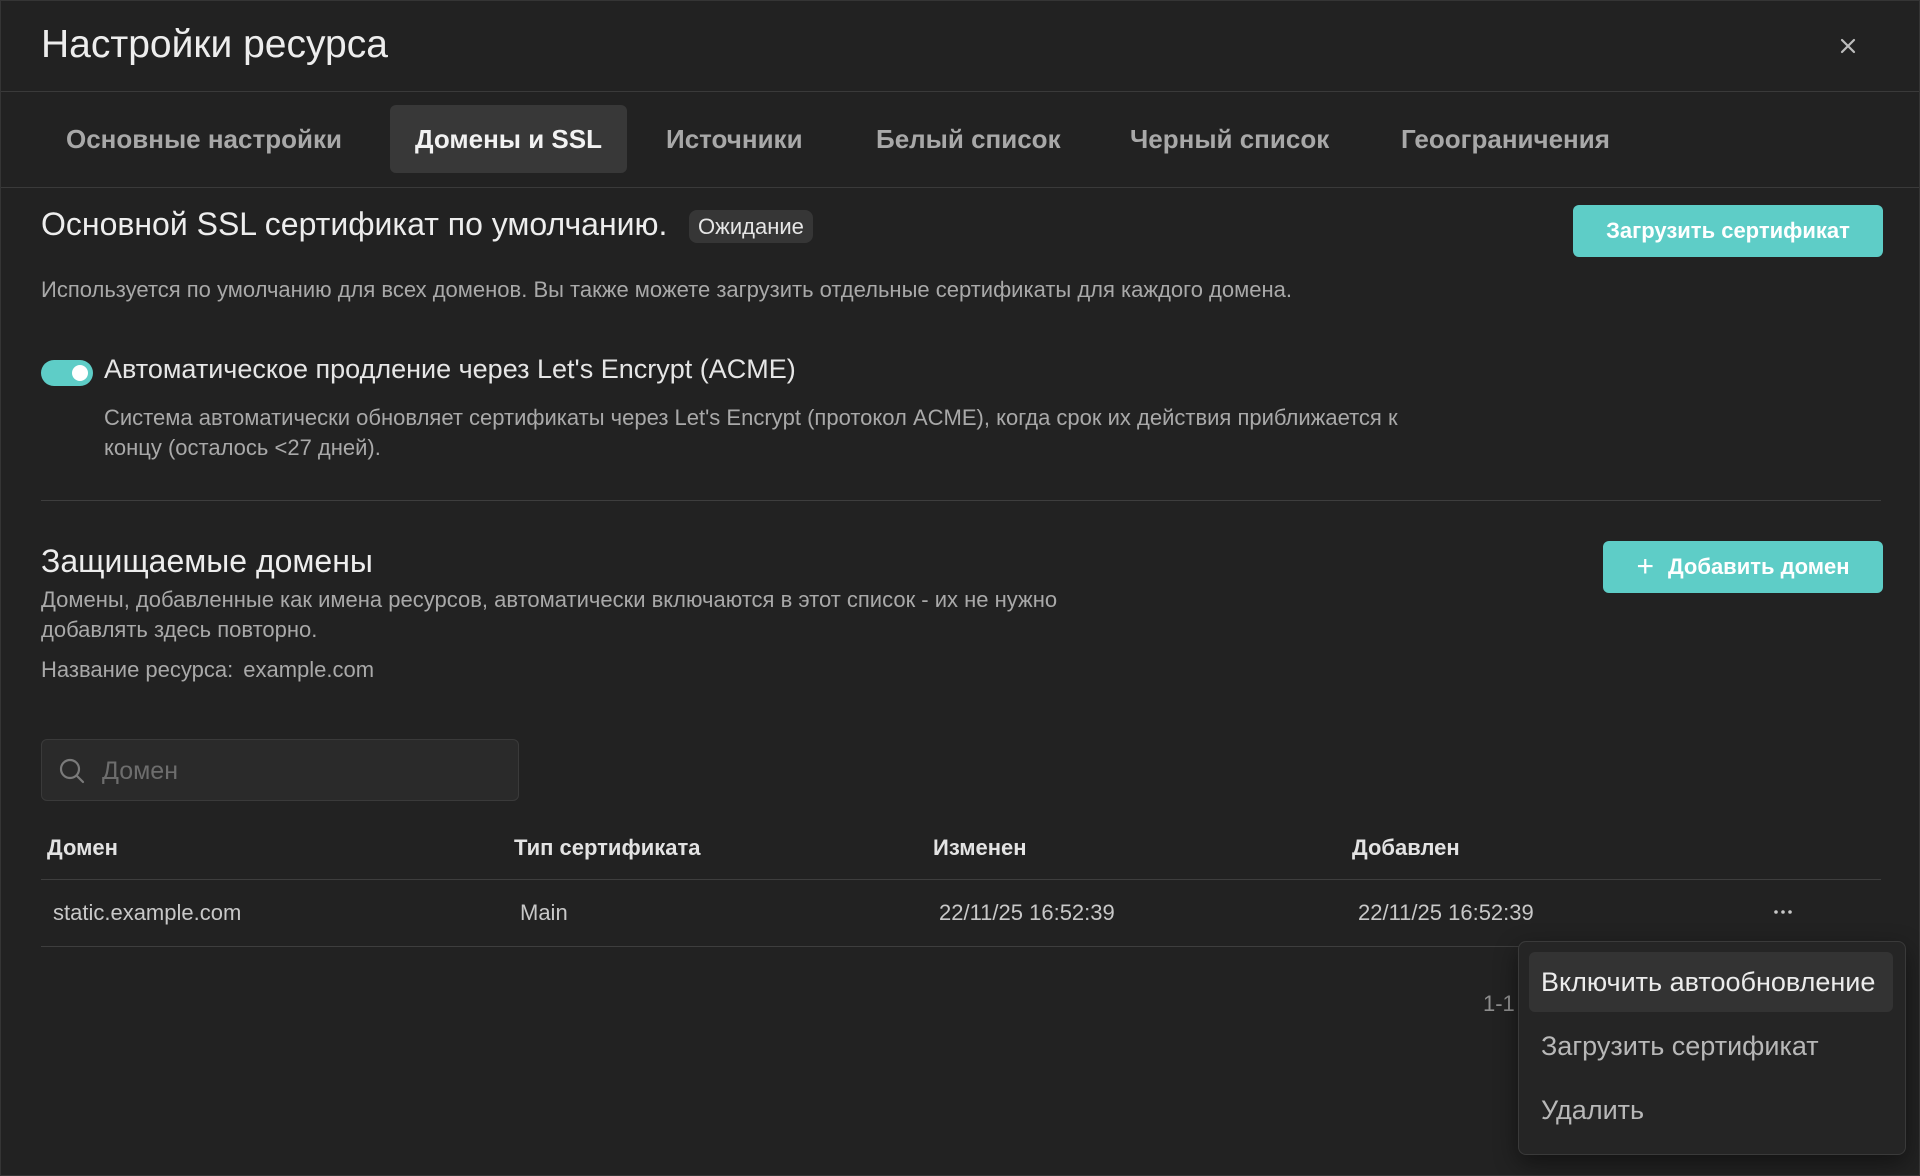 This screenshot has height=1176, width=1920. I want to click on upload-certificate-button: Загрузить сертификат, so click(1728, 231).